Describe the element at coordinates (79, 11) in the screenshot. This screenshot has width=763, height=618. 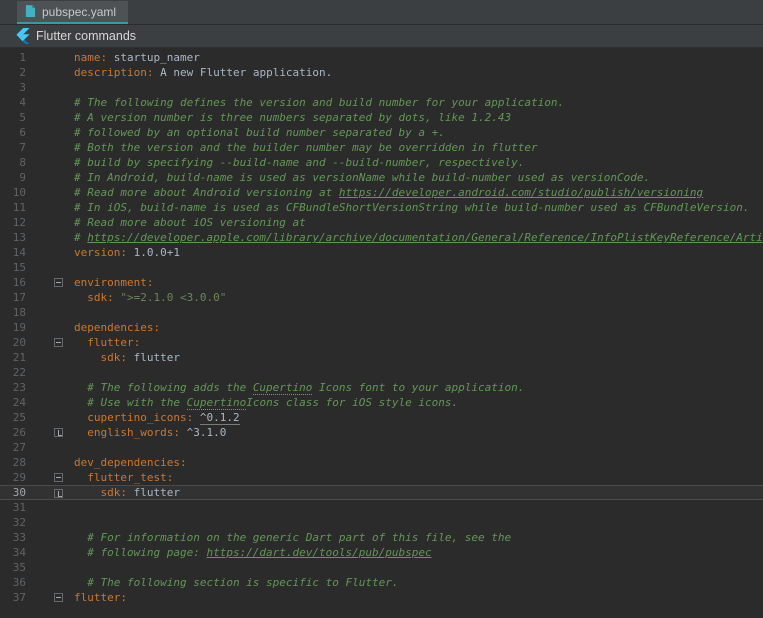
I see `tab-label: pubspec.yaml` at that location.